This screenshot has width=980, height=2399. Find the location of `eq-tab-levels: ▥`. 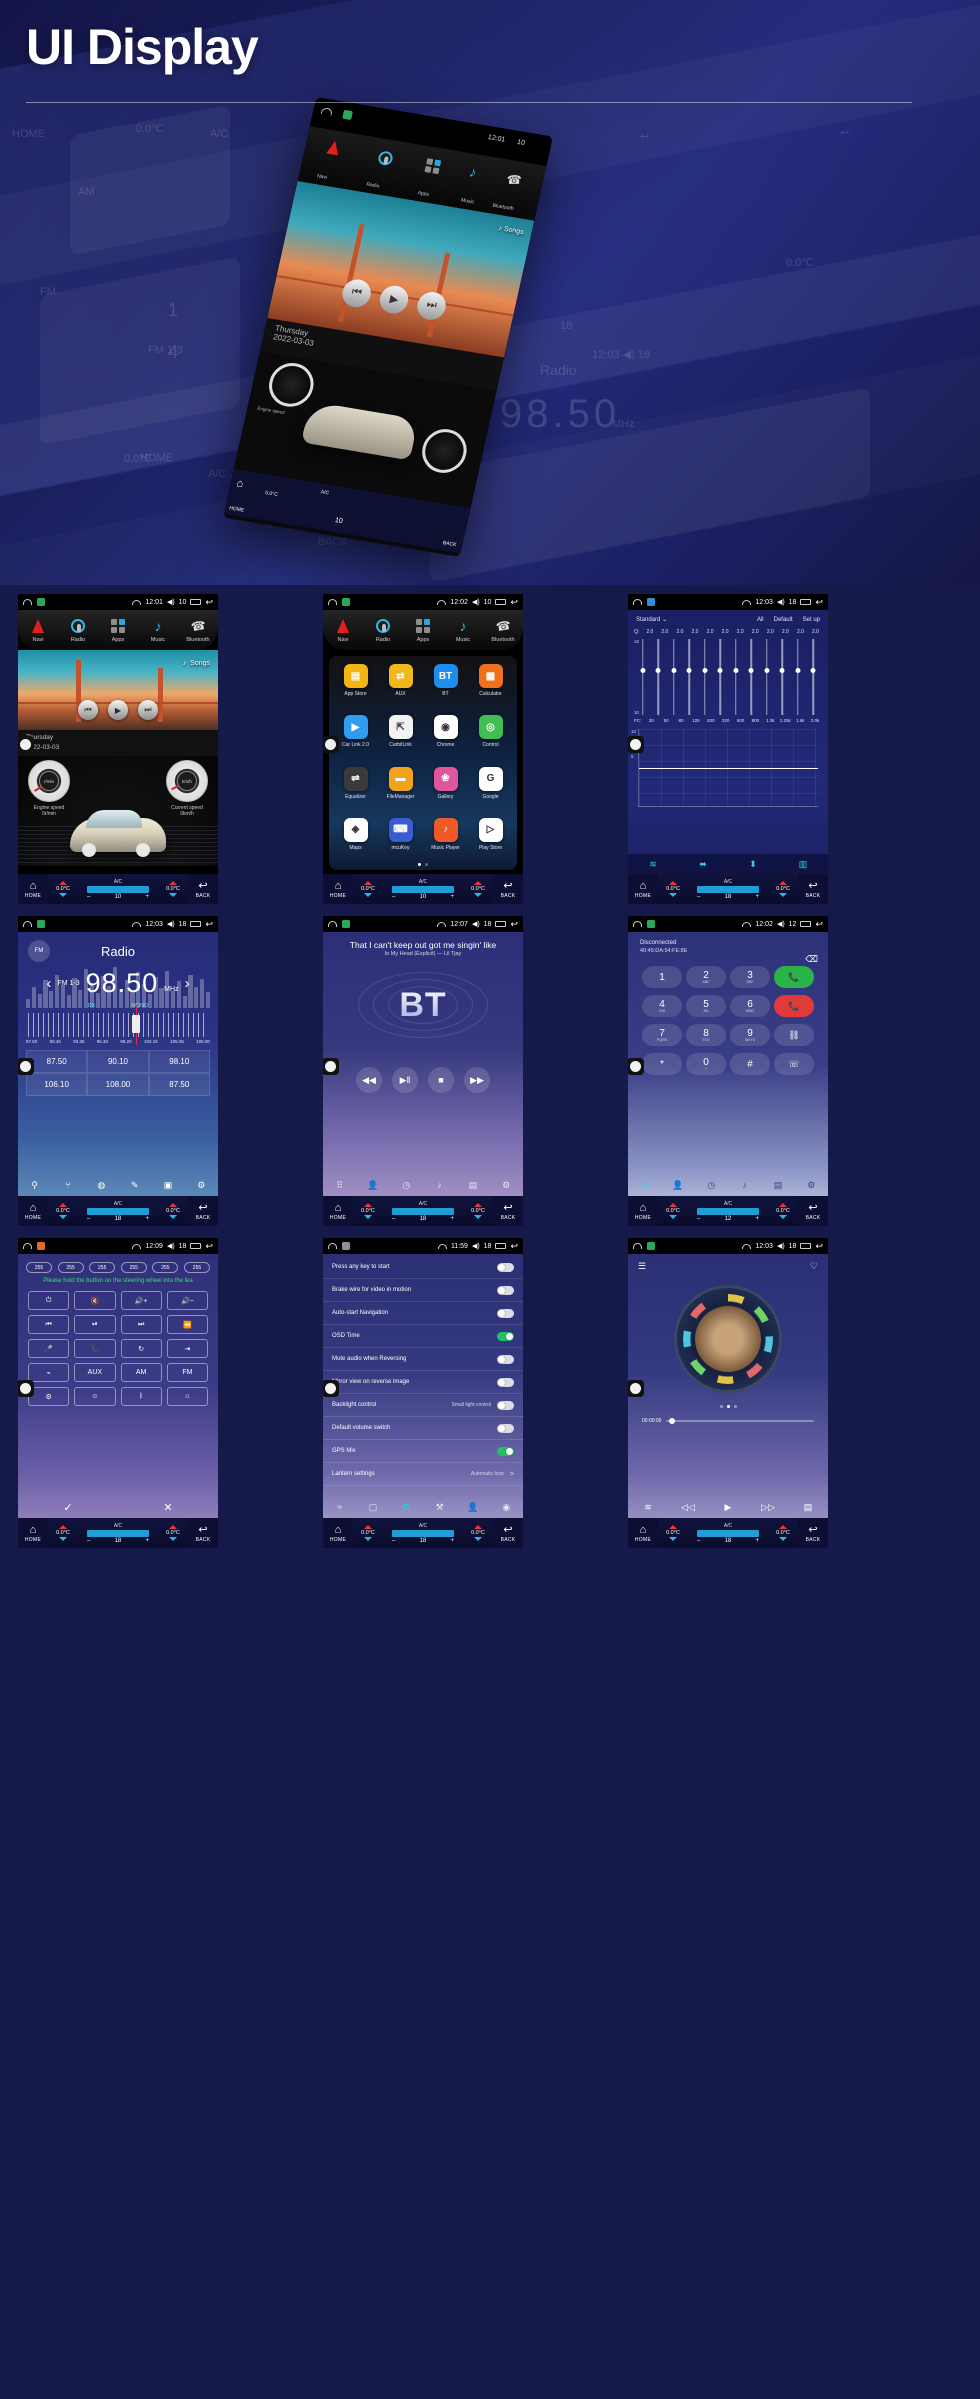

eq-tab-levels: ▥ is located at coordinates (803, 864).